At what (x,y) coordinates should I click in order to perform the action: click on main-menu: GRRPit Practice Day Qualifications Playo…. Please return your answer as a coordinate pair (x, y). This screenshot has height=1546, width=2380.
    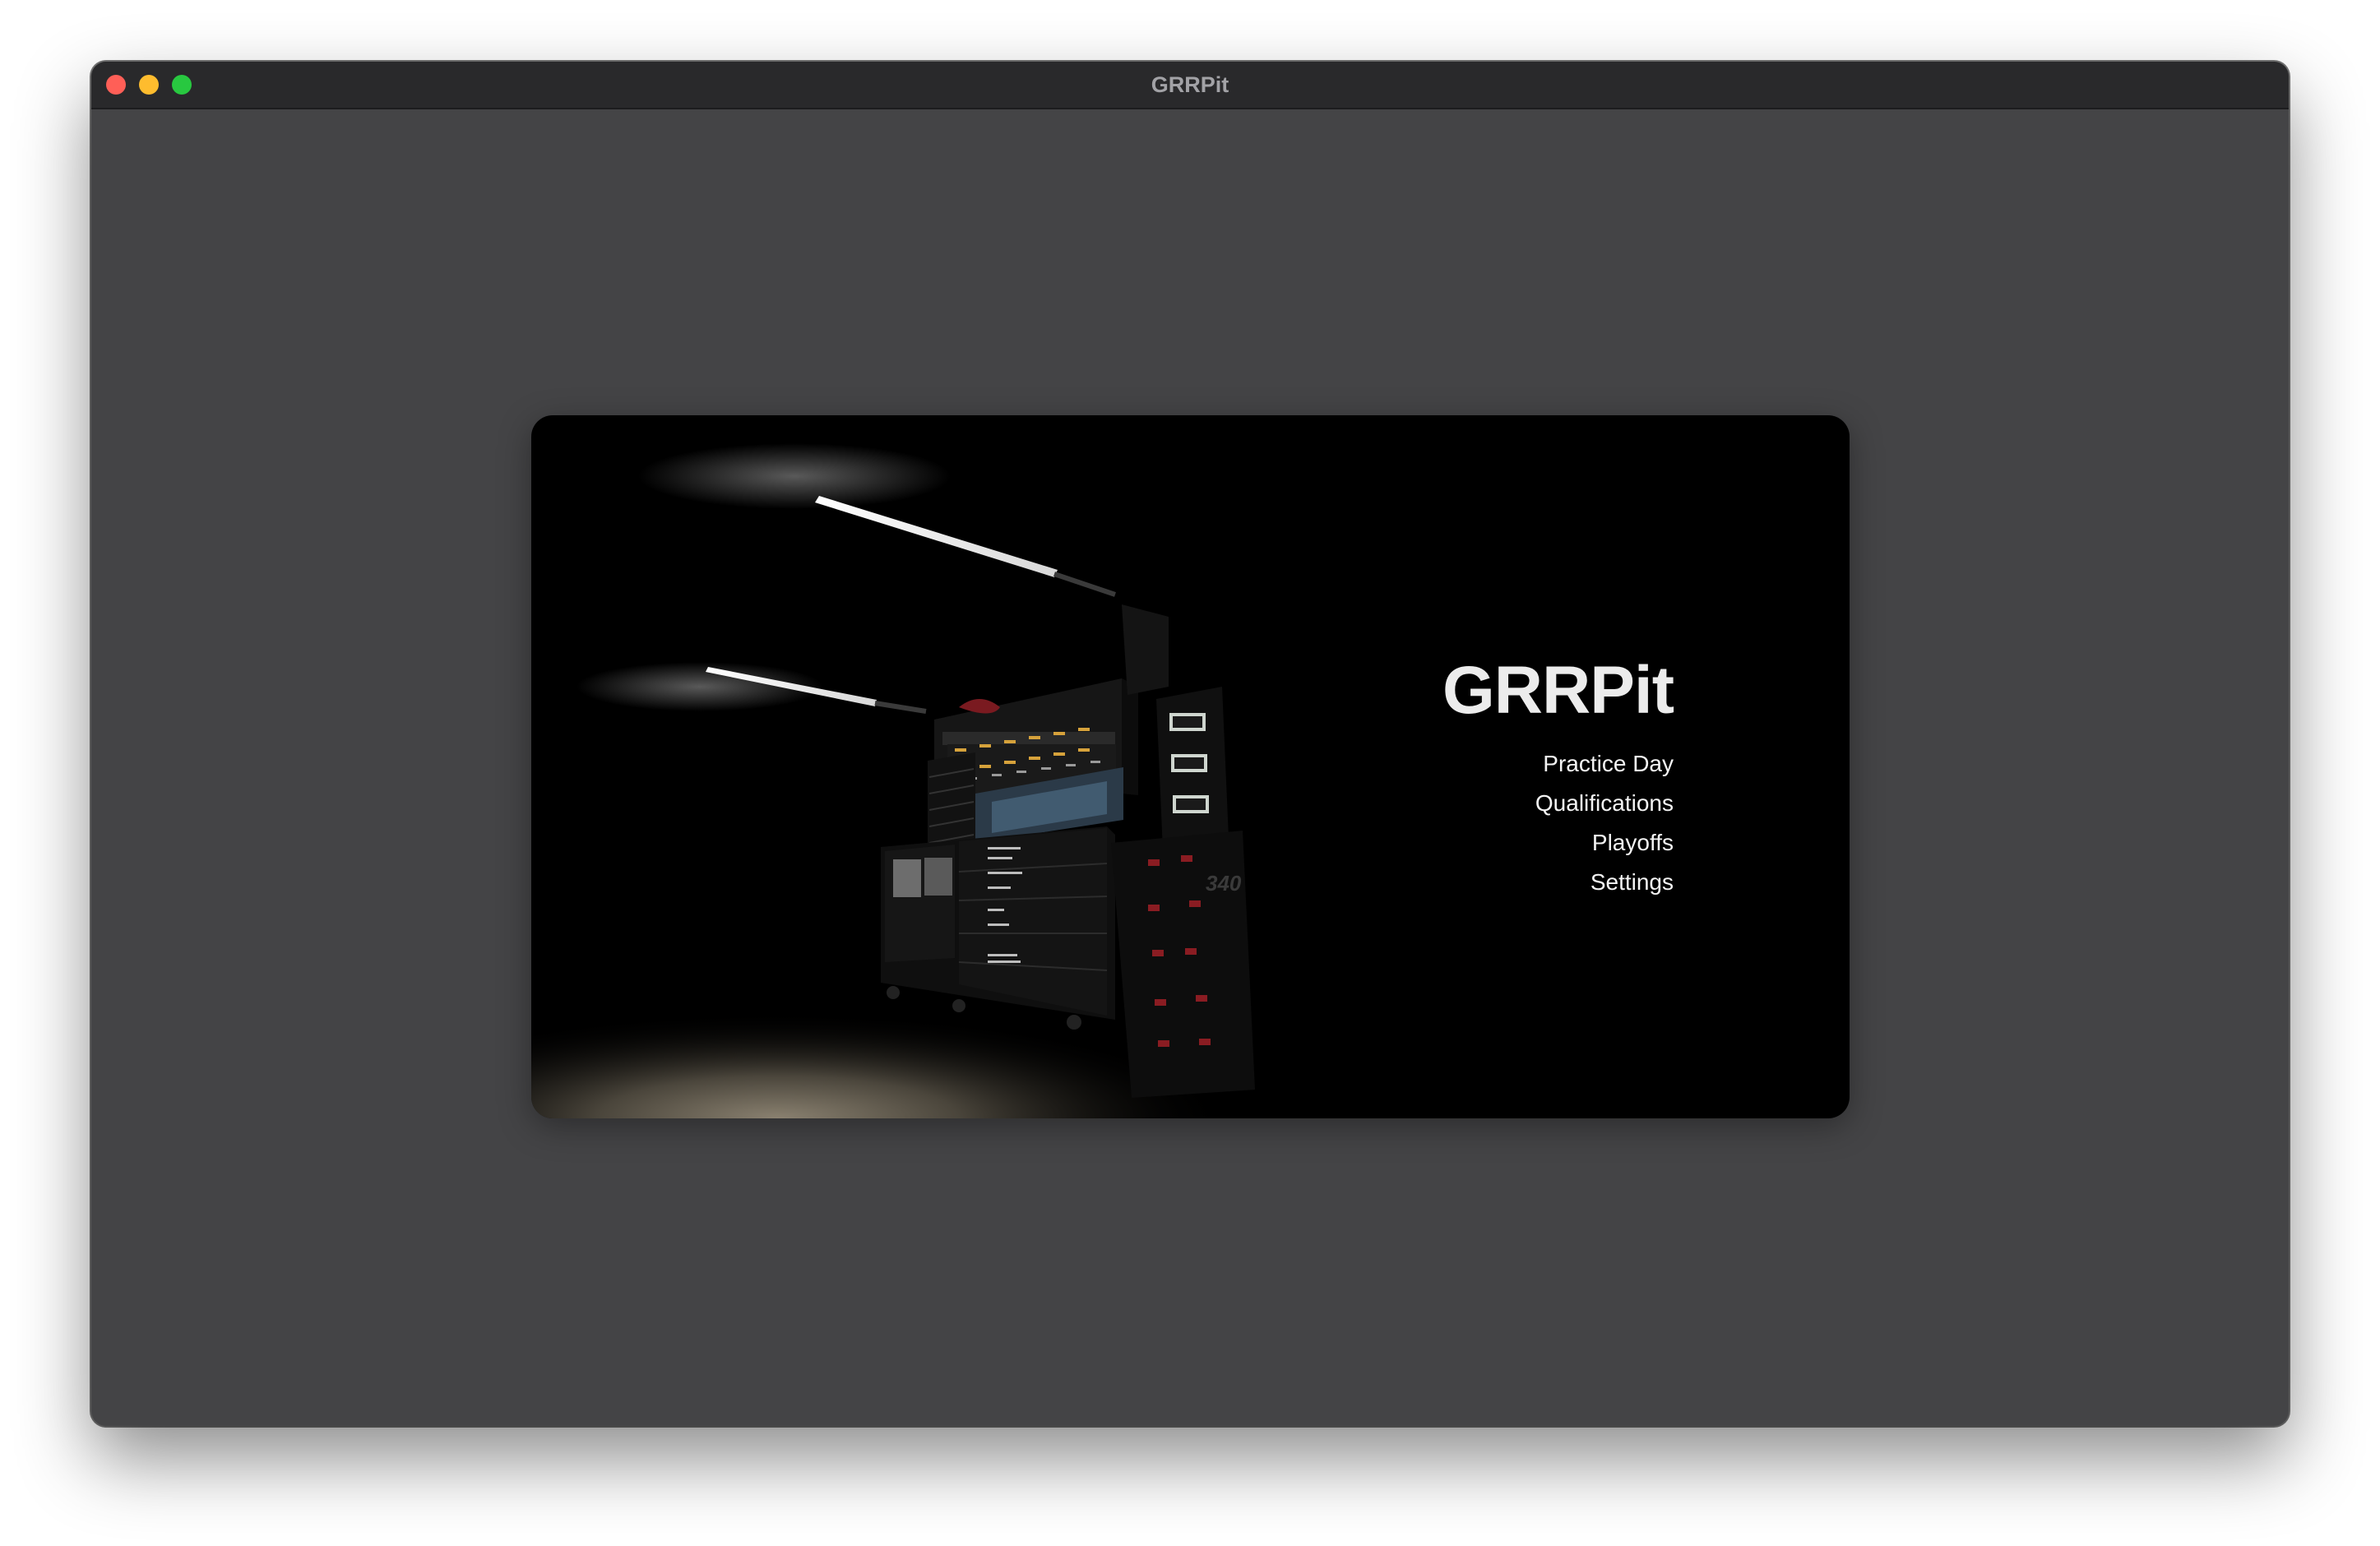
    Looking at the image, I should click on (1558, 778).